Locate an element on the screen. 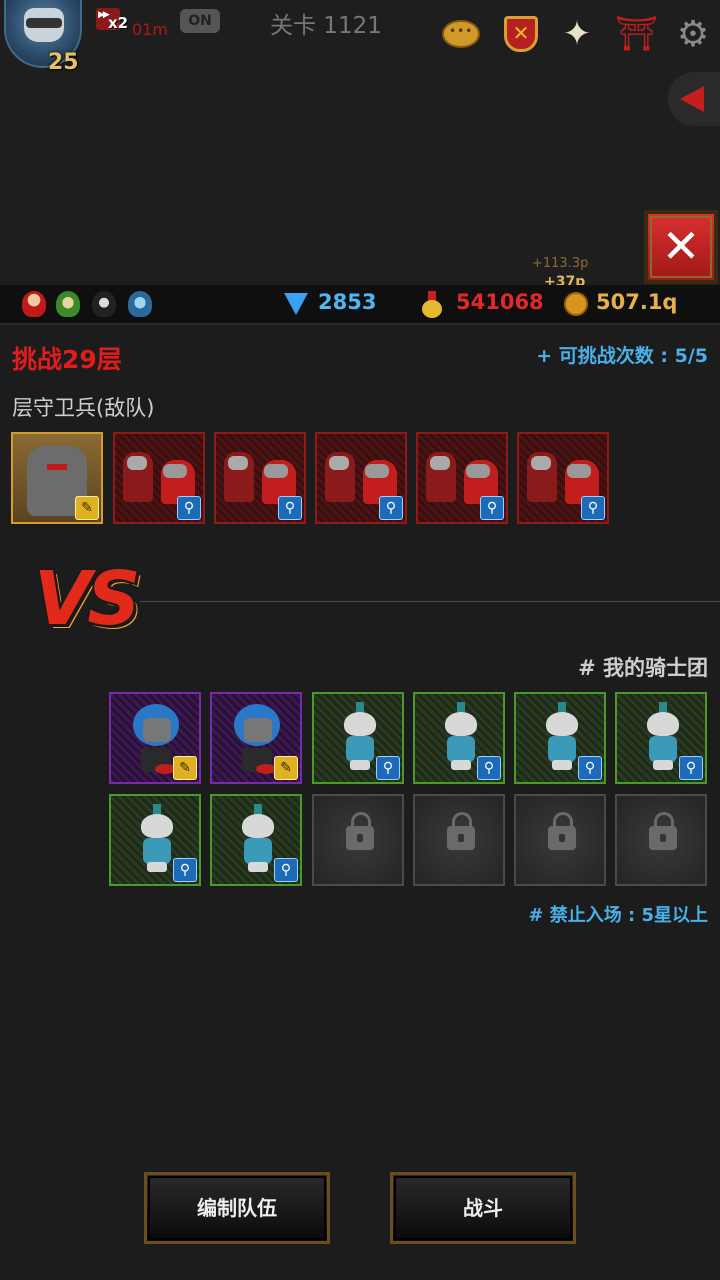 The height and width of the screenshot is (1280, 720). close-icon: ✕ is located at coordinates (681, 246).